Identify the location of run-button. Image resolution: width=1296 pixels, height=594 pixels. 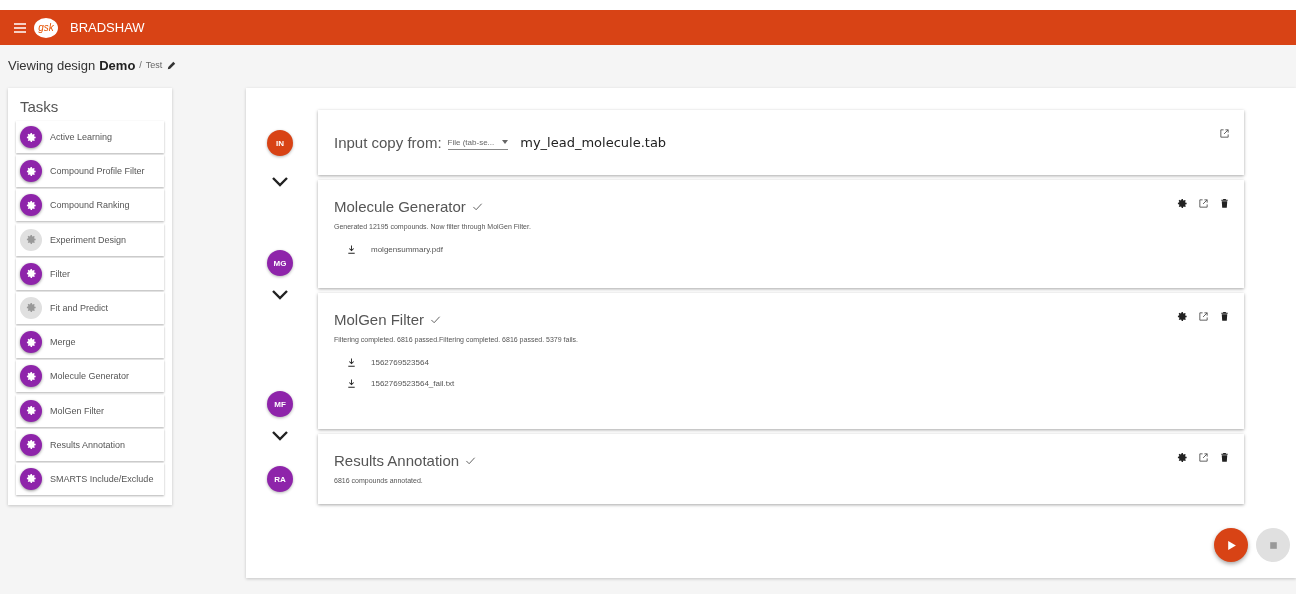
(1231, 545).